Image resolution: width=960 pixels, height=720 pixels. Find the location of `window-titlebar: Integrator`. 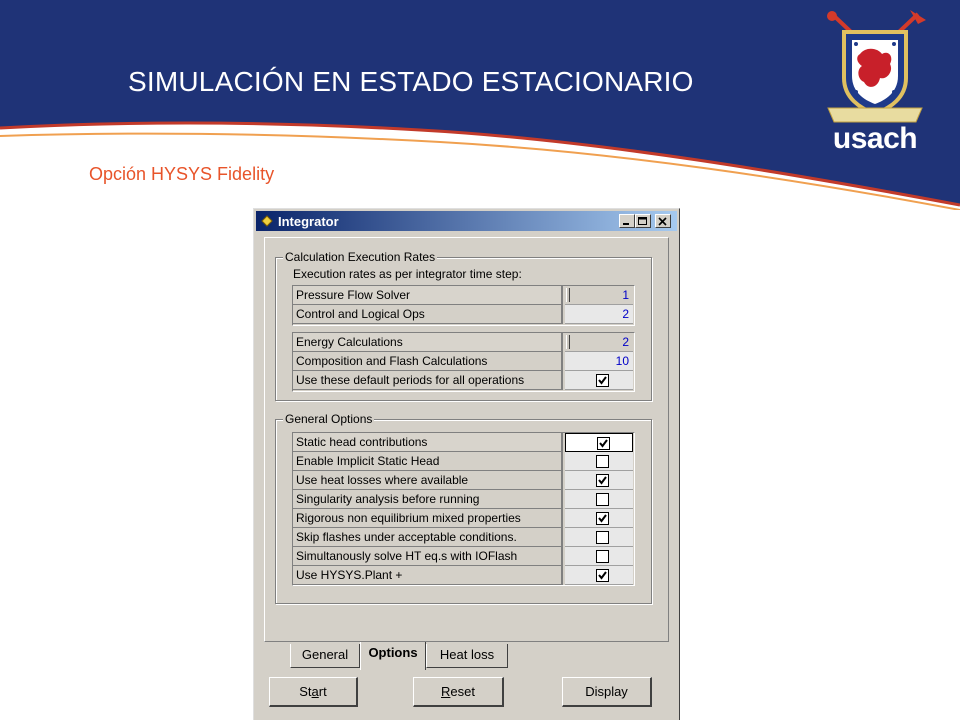

window-titlebar: Integrator is located at coordinates (466, 221).